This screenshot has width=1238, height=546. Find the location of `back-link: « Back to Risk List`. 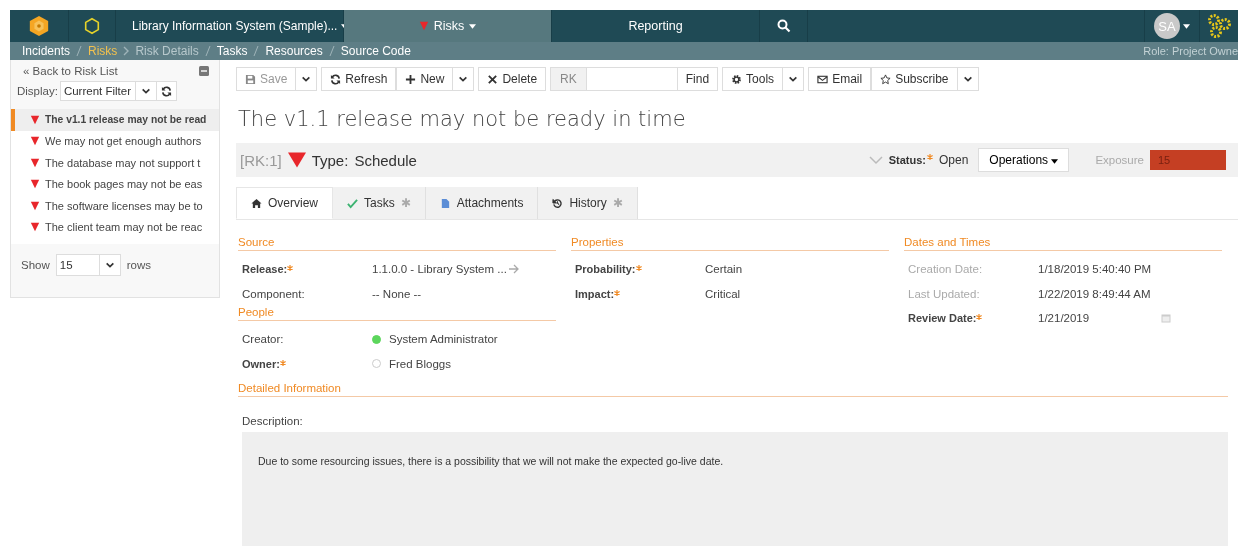

back-link: « Back to Risk List is located at coordinates (70, 71).